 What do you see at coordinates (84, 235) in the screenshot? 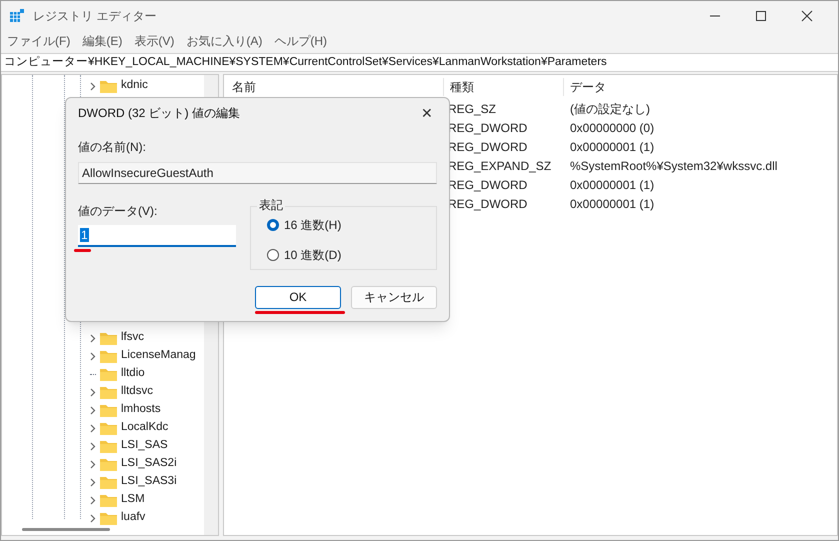
I see `selected-text: 1` at bounding box center [84, 235].